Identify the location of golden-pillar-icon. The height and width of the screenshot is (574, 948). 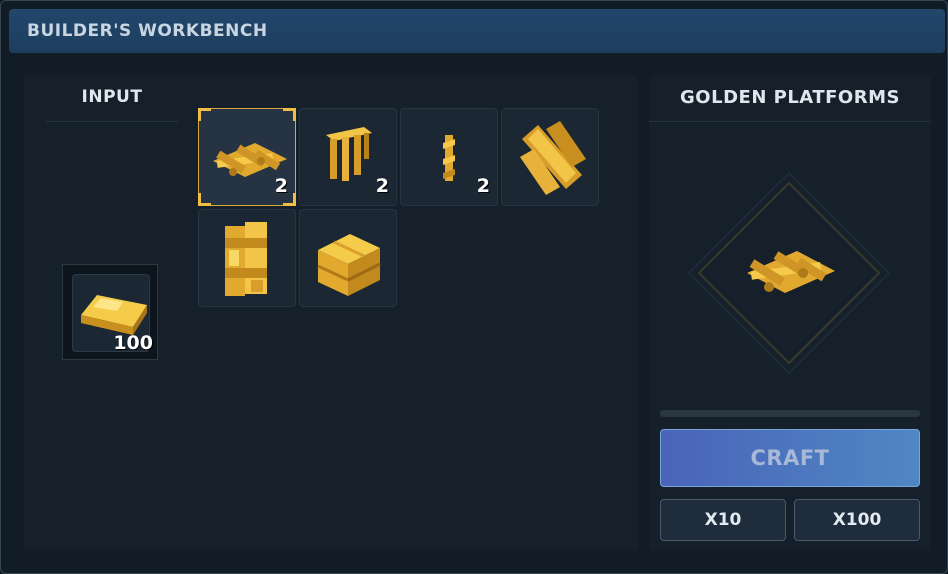
(246, 259).